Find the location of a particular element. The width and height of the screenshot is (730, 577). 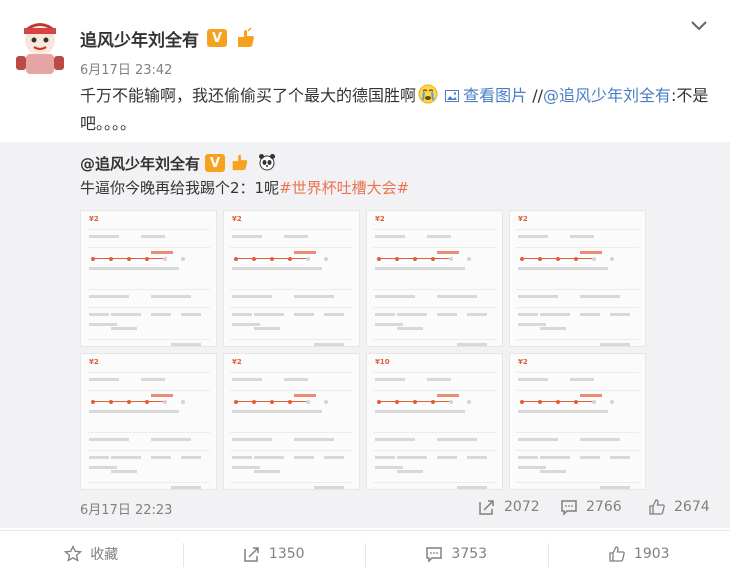

forward-icon is located at coordinates (251, 554).